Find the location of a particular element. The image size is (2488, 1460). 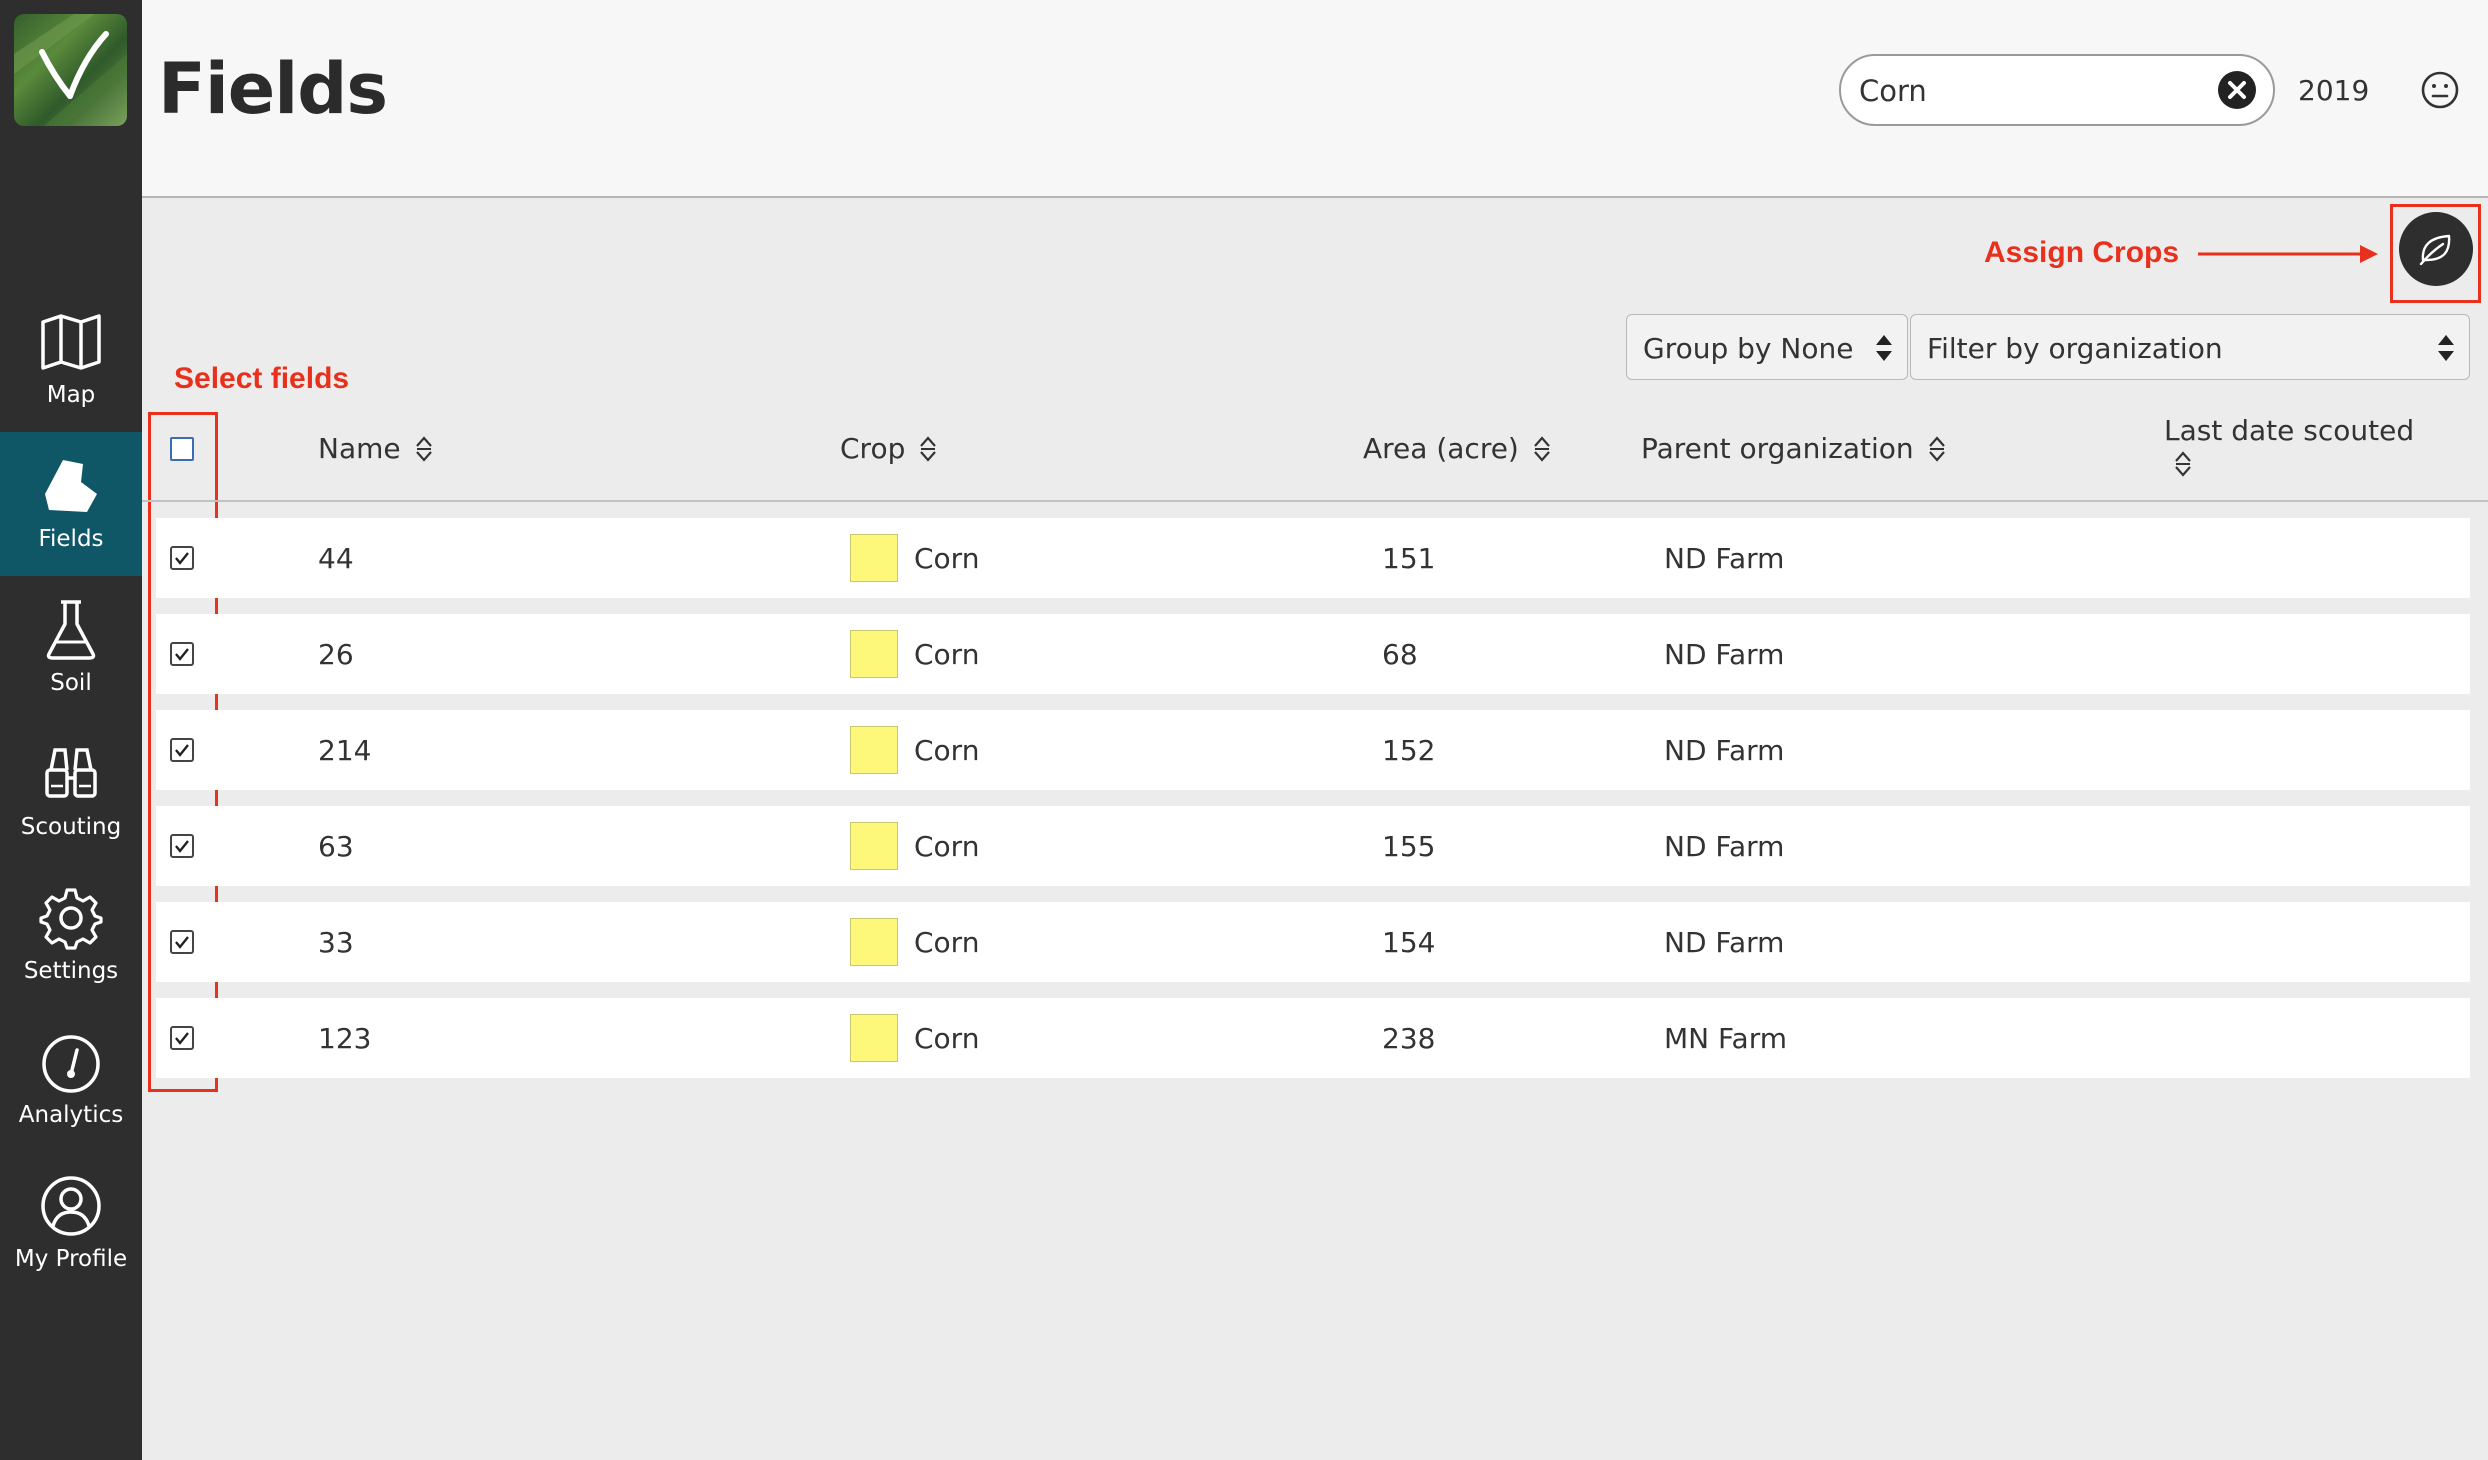

filter-by-organization-select: Filter by organization is located at coordinates (2190, 347).